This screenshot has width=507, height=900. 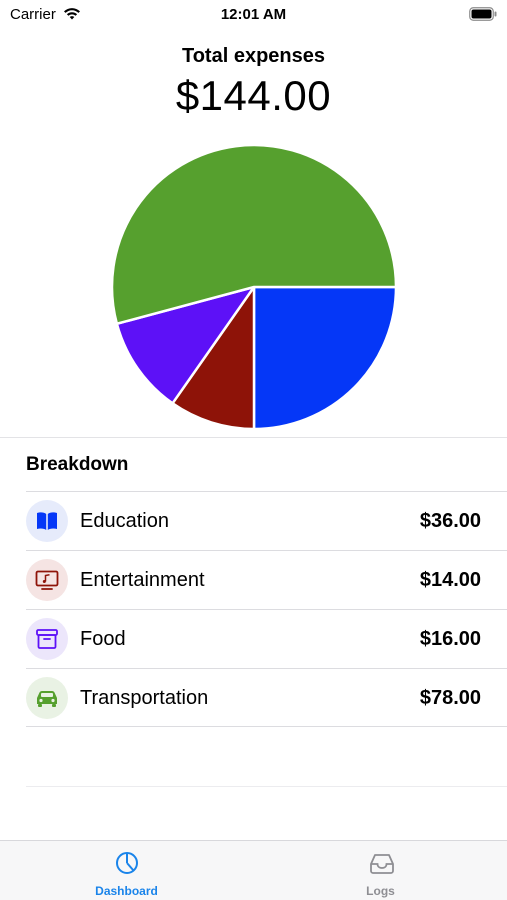 What do you see at coordinates (124, 521) in the screenshot?
I see `breakdown-label: Education` at bounding box center [124, 521].